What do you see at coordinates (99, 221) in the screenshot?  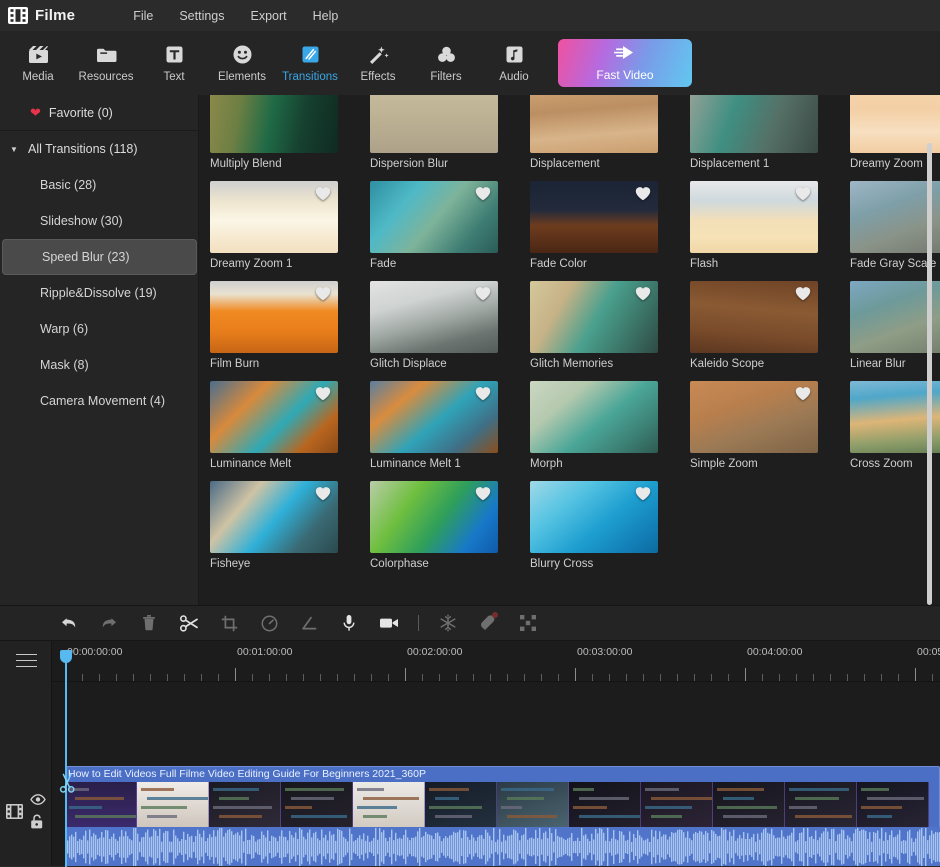 I see `sidebar-item-slideshow: Slideshow (30)` at bounding box center [99, 221].